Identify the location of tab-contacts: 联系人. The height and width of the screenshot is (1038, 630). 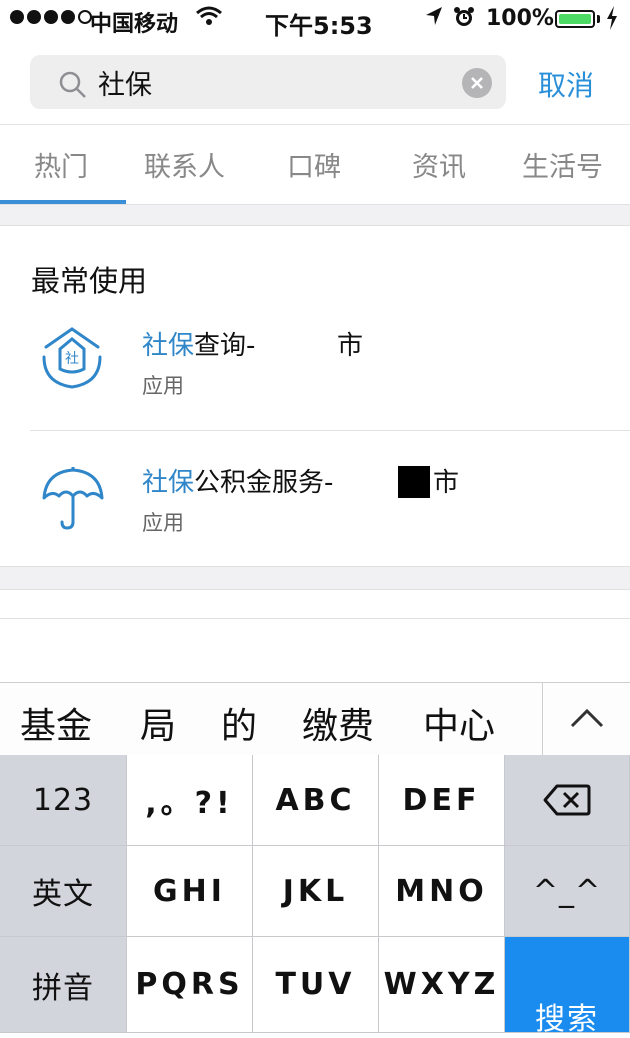
(184, 164).